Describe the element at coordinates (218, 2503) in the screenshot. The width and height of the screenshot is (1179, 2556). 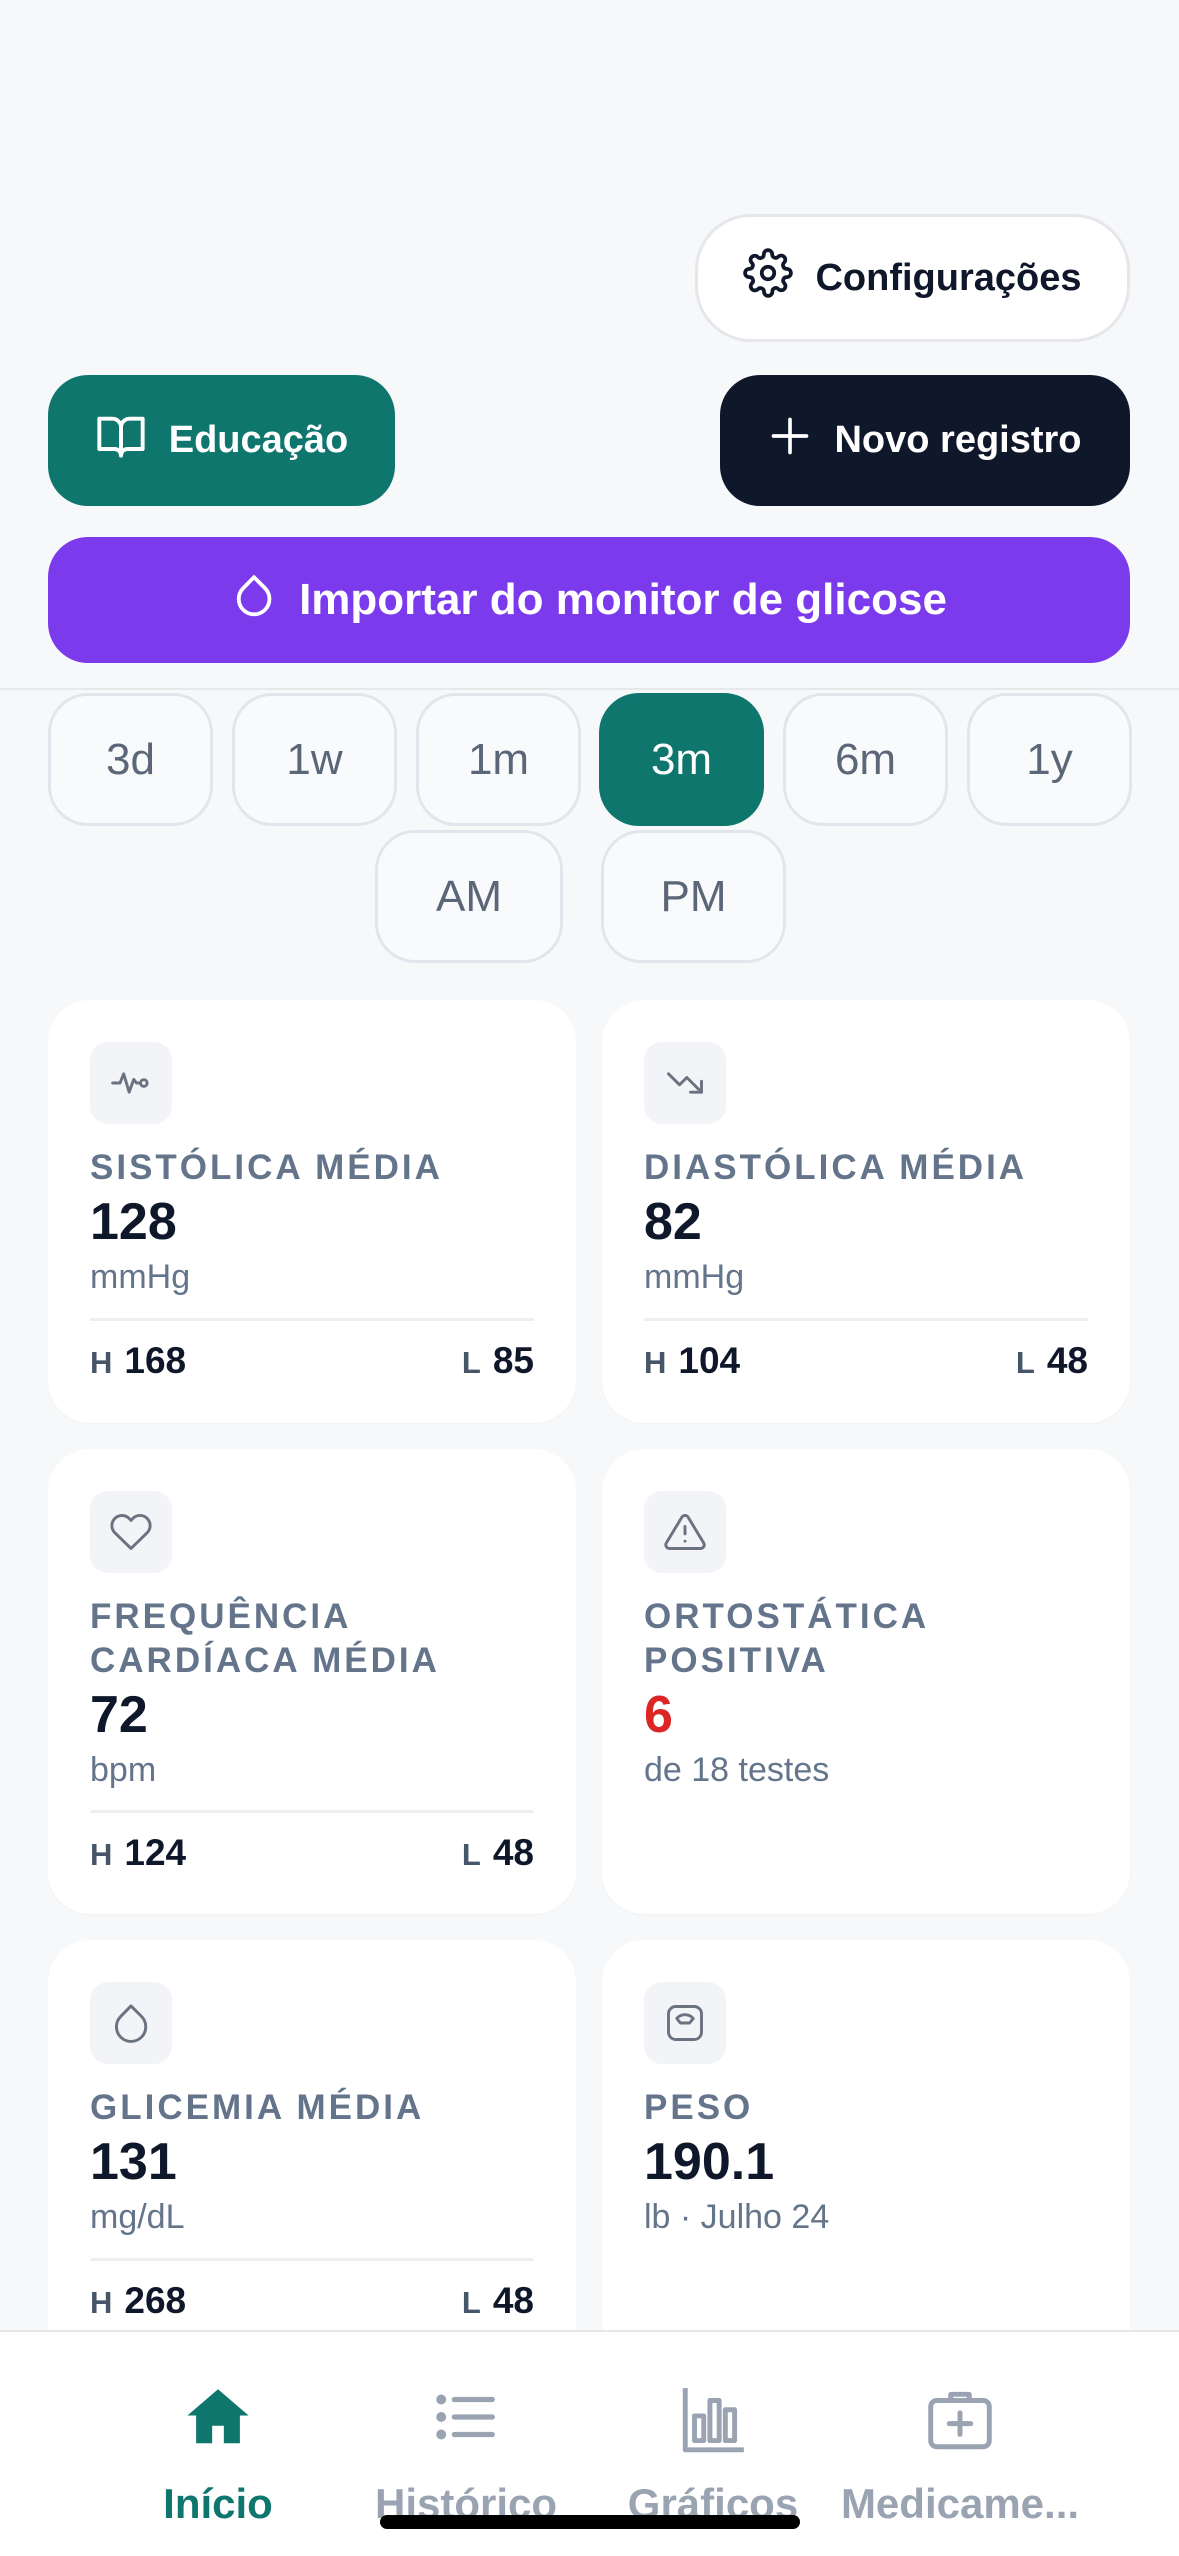
I see `tab-label: Início` at that location.